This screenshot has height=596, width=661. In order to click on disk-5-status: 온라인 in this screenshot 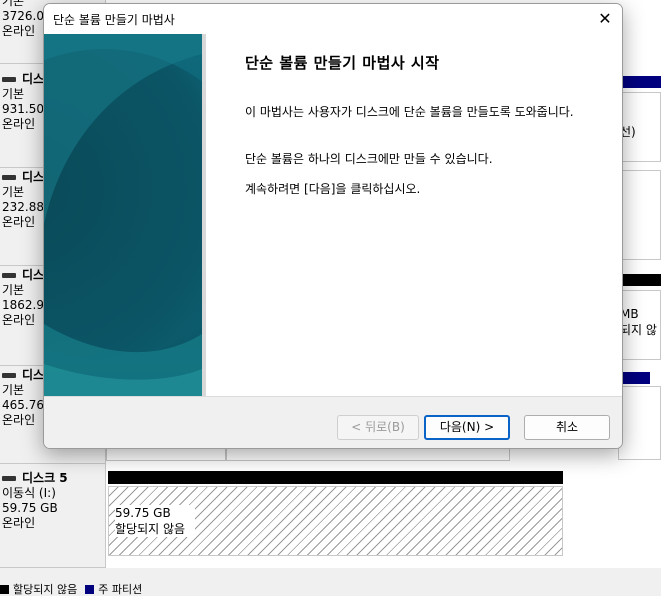, I will do `click(19, 523)`.